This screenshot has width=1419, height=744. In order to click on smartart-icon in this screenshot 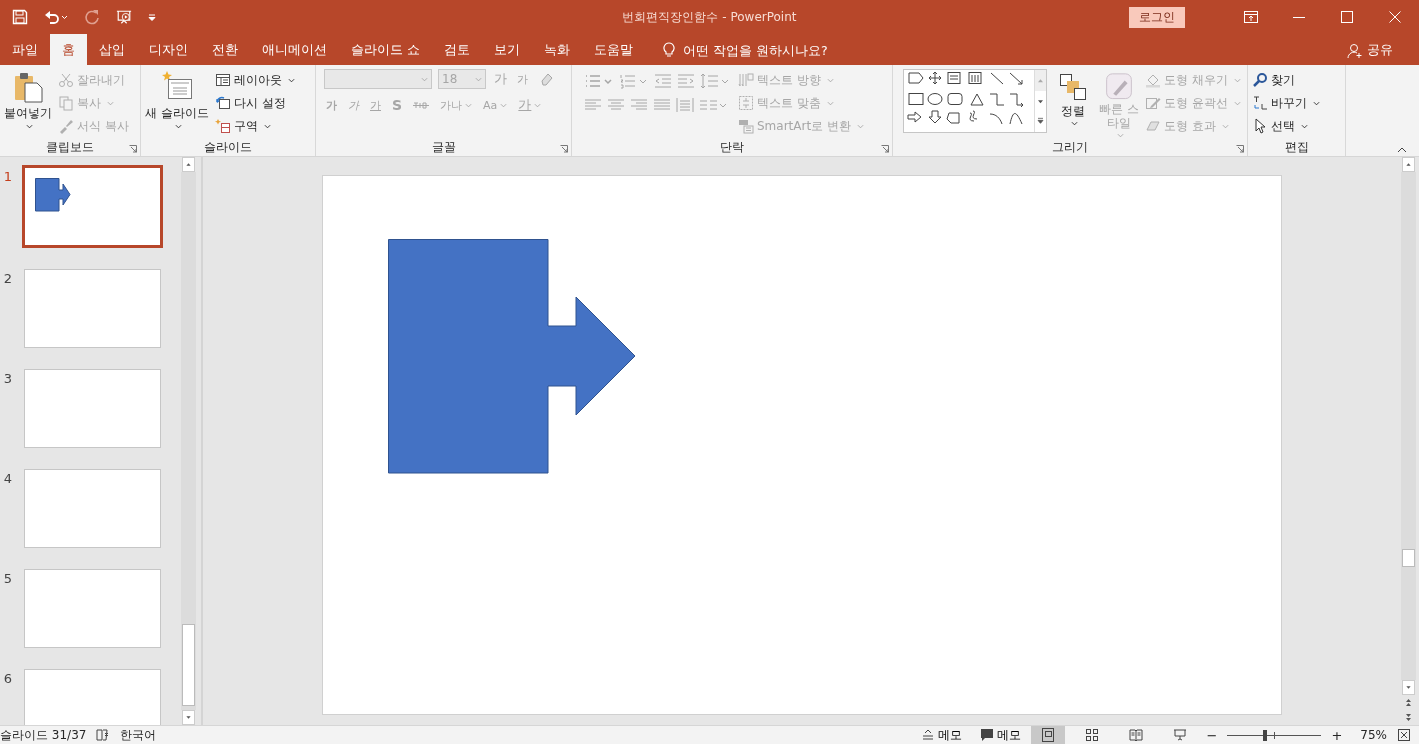, I will do `click(746, 126)`.